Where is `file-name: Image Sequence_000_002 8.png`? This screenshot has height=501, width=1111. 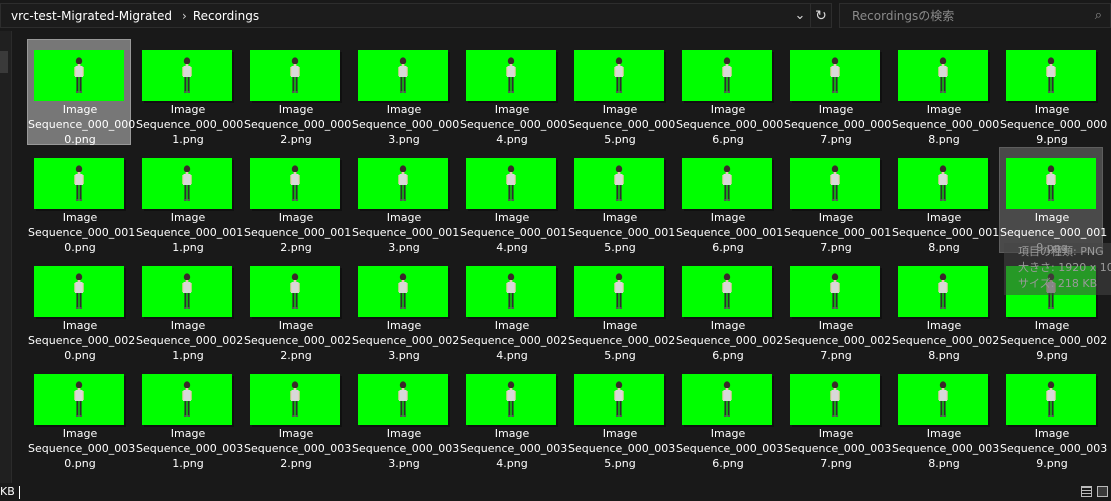
file-name: Image Sequence_000_002 8.png is located at coordinates (945, 340).